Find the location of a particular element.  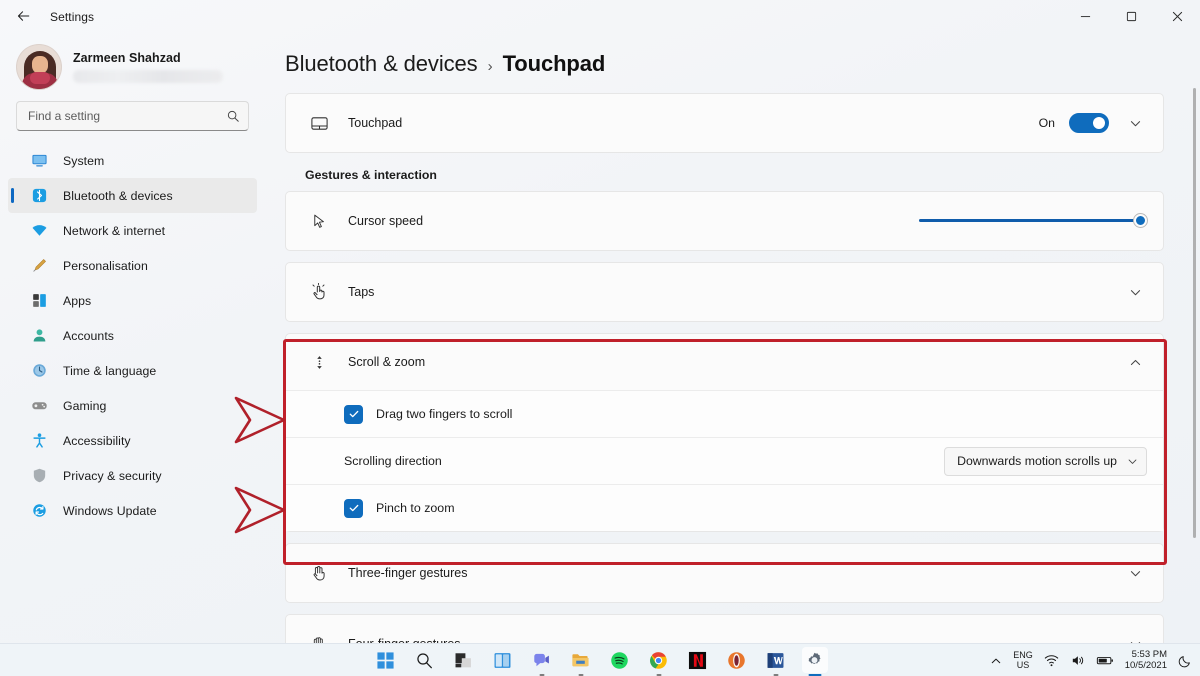

taps-row: Taps is located at coordinates (724, 292).